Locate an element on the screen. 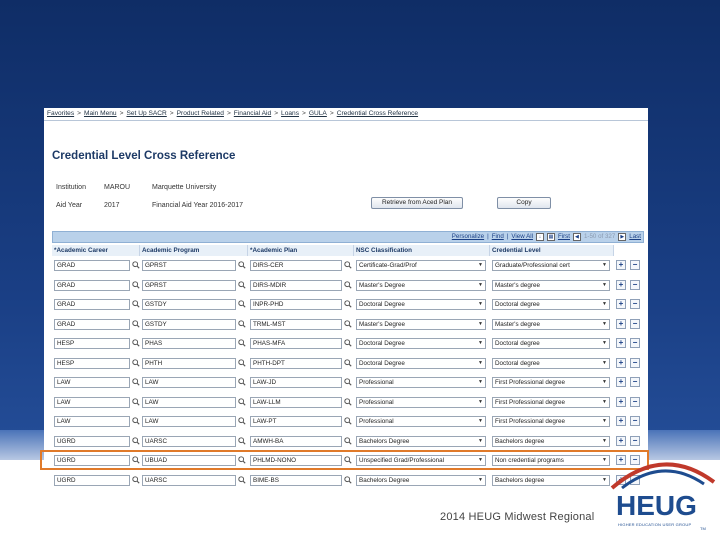  program-input: GSTDY is located at coordinates (189, 304).